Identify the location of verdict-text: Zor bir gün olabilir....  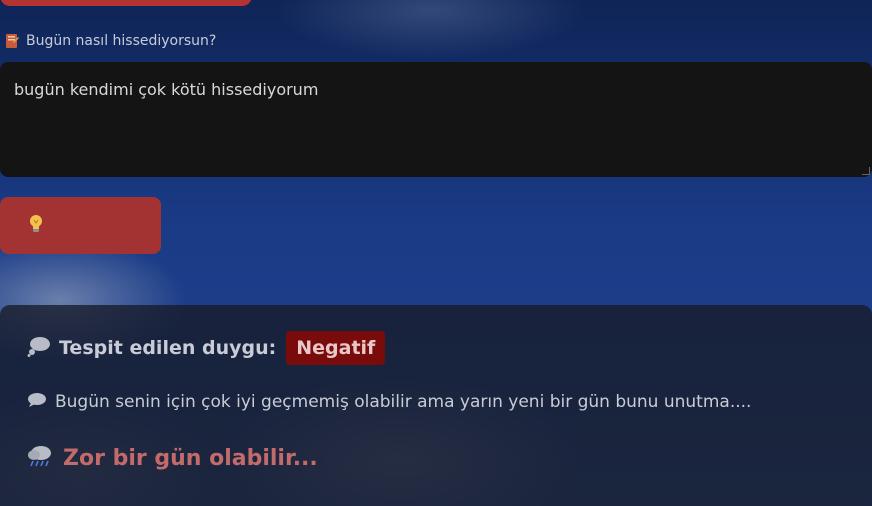
(190, 458).